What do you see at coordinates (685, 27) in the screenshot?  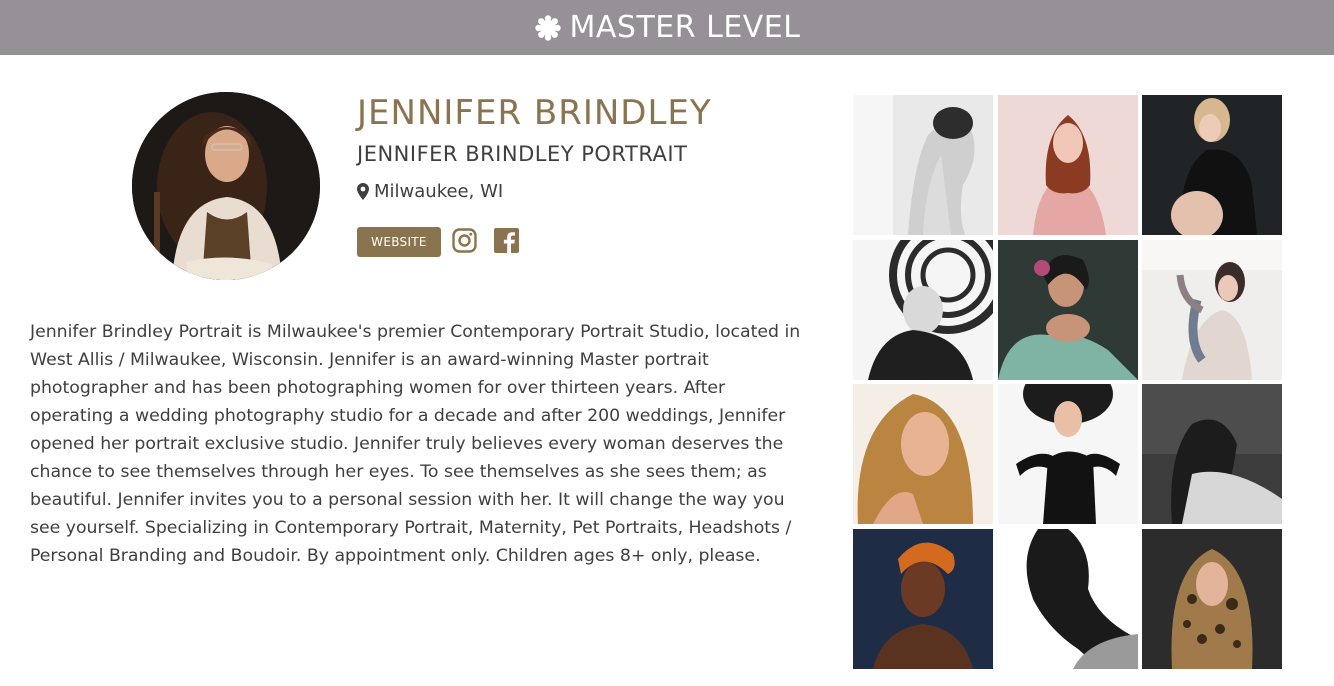 I see `banner-title: MASTER LEVEL` at bounding box center [685, 27].